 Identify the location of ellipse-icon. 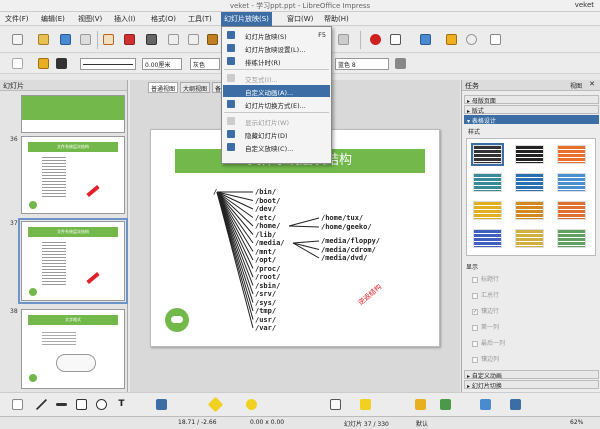
(101, 404).